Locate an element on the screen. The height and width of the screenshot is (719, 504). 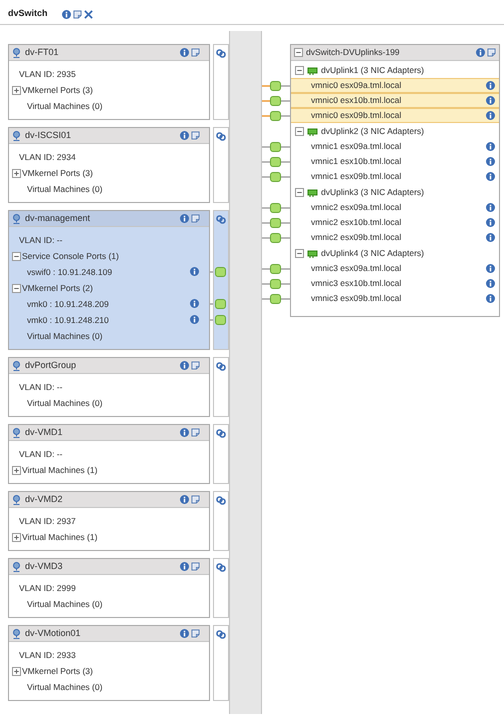
port-group-card: dv-VMD3 VLAN ID: 2999 Virtual Machines (0) is located at coordinates (109, 588).